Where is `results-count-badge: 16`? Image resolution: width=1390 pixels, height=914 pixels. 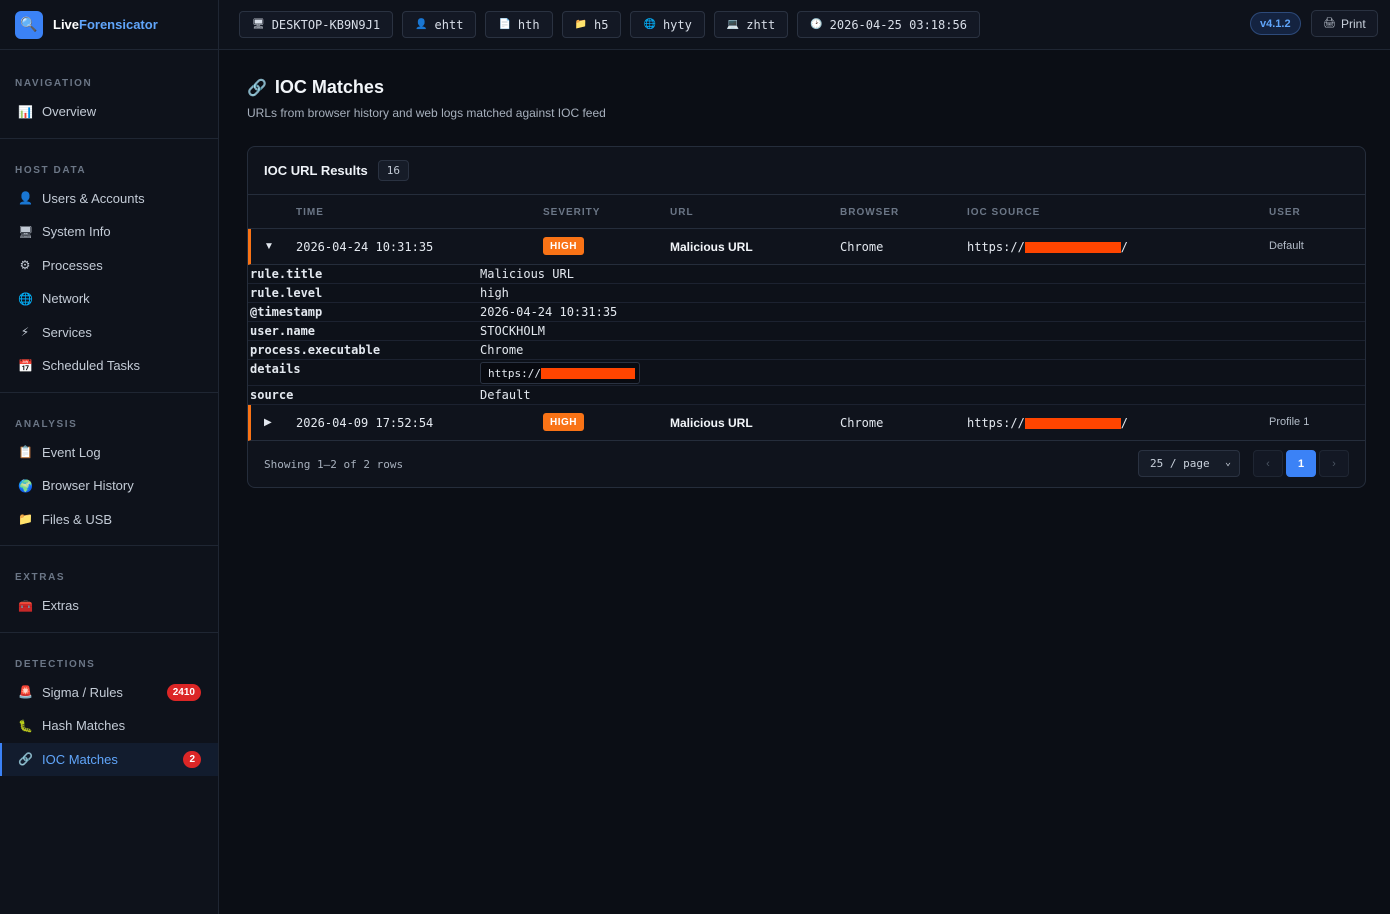
results-count-badge: 16 is located at coordinates (393, 170).